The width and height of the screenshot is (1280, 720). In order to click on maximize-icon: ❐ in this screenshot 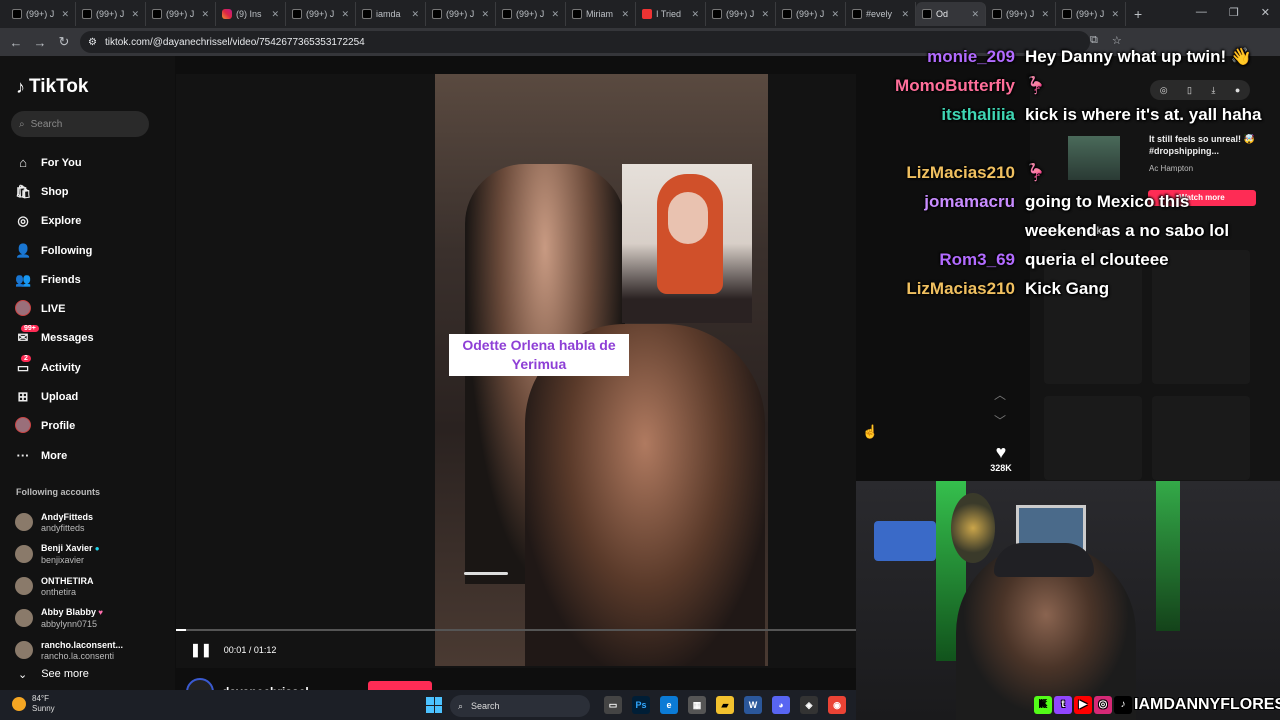, I will do `click(1234, 12)`.